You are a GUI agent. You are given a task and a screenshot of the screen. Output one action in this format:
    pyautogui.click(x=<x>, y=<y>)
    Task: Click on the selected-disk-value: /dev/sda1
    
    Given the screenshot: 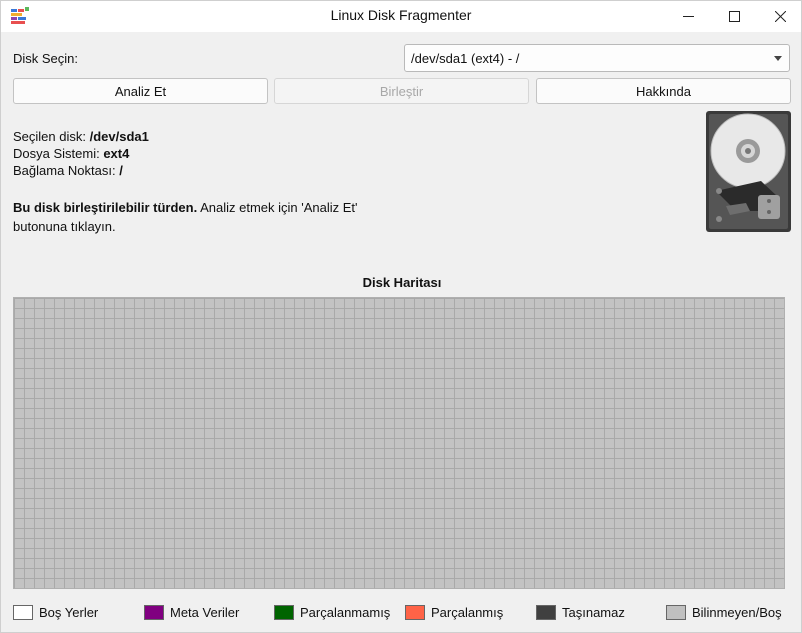 What is the action you would take?
    pyautogui.click(x=119, y=136)
    